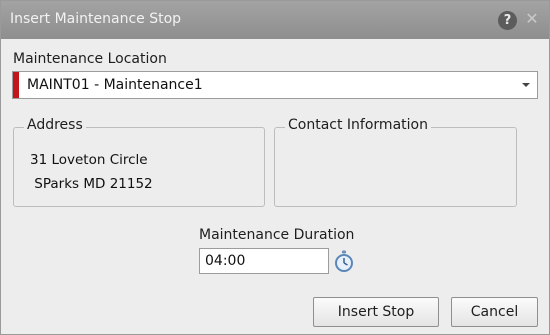  I want to click on address-line-1: 31 Loveton Circle, so click(89, 160).